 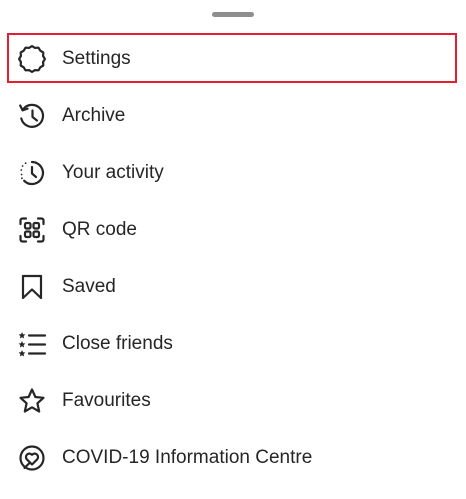 What do you see at coordinates (233, 58) in the screenshot?
I see `menu-item-settings: Settings` at bounding box center [233, 58].